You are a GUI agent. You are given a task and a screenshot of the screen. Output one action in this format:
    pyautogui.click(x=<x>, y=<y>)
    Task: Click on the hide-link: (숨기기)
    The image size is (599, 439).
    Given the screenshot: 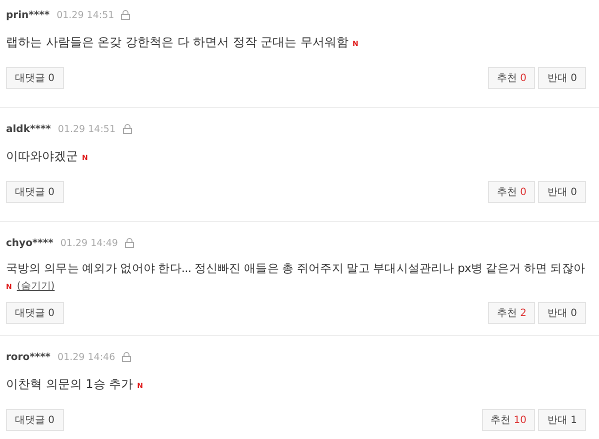 What is the action you would take?
    pyautogui.click(x=35, y=286)
    